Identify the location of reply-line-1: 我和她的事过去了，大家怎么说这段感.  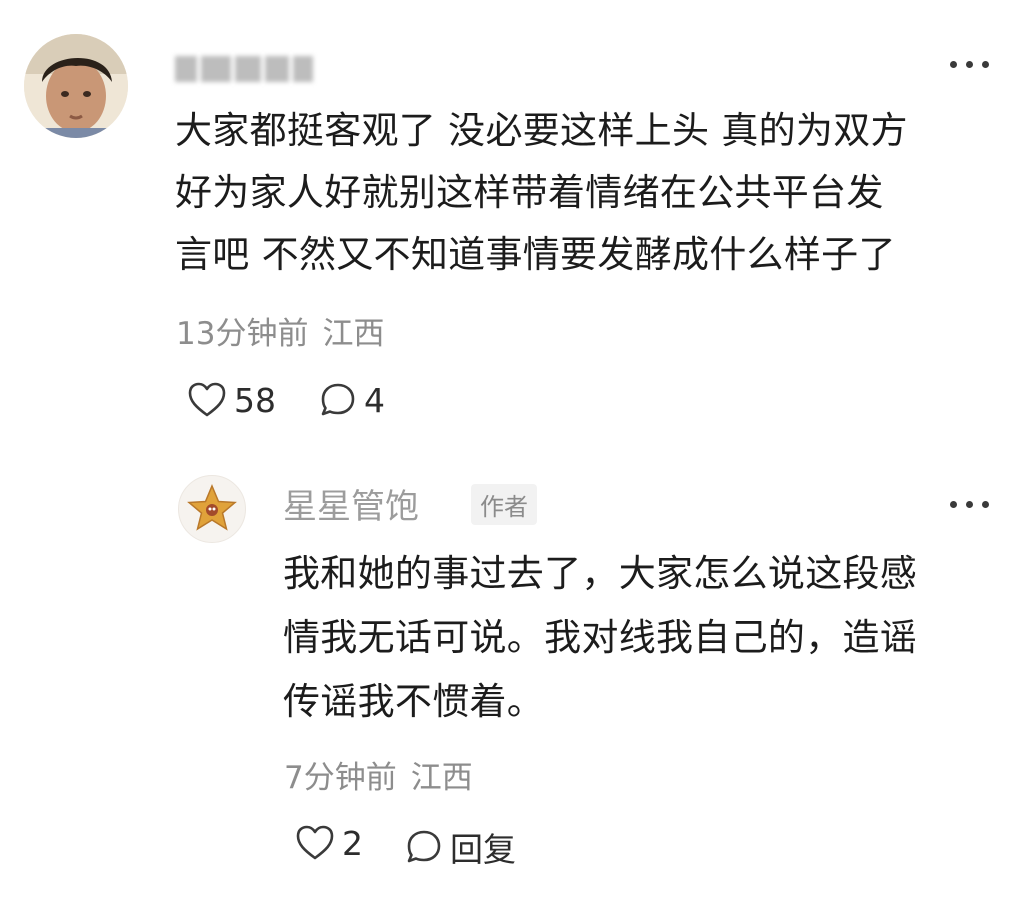
(600, 573).